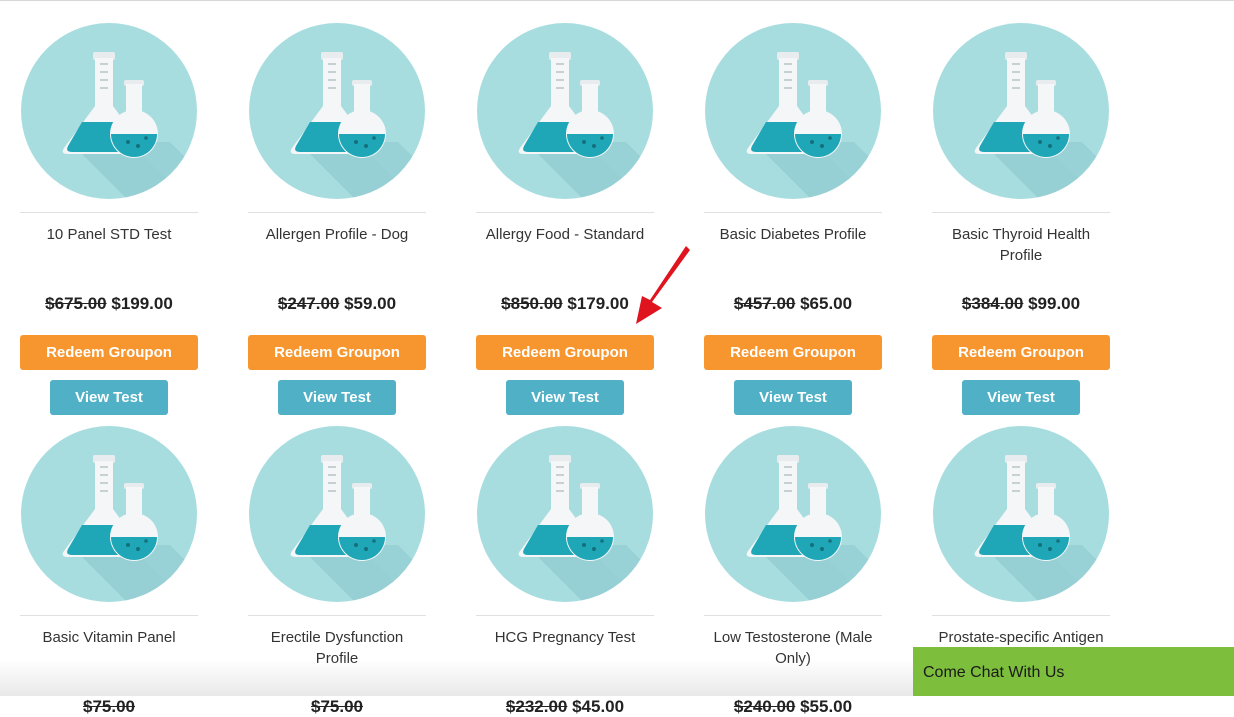 Image resolution: width=1234 pixels, height=717 pixels. What do you see at coordinates (536, 706) in the screenshot?
I see `original-price: $232.00` at bounding box center [536, 706].